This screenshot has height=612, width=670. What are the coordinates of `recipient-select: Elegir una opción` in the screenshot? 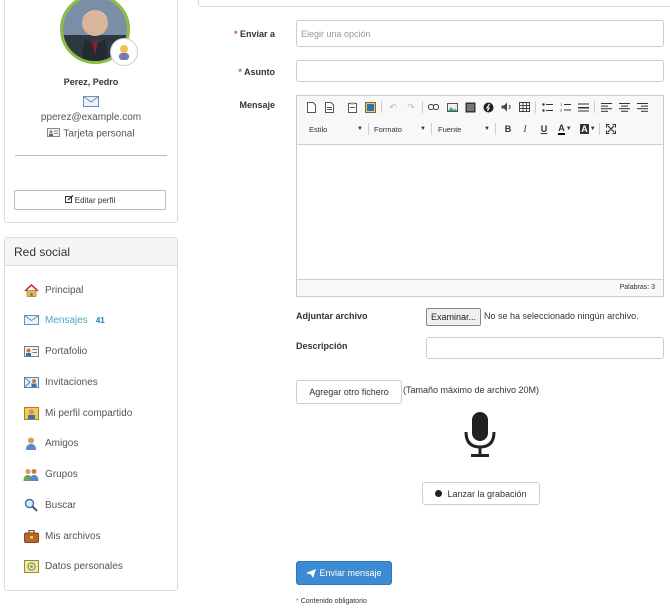 It's located at (480, 33).